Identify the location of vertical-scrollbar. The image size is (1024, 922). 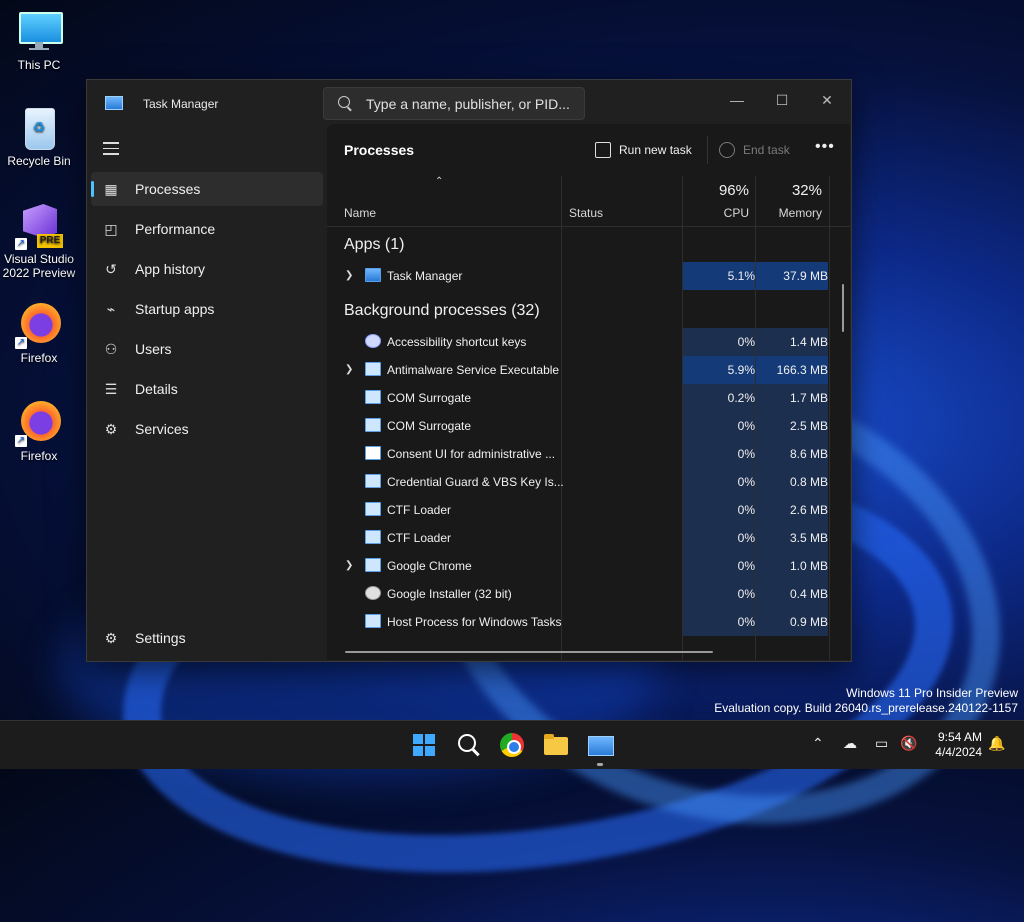
(843, 308).